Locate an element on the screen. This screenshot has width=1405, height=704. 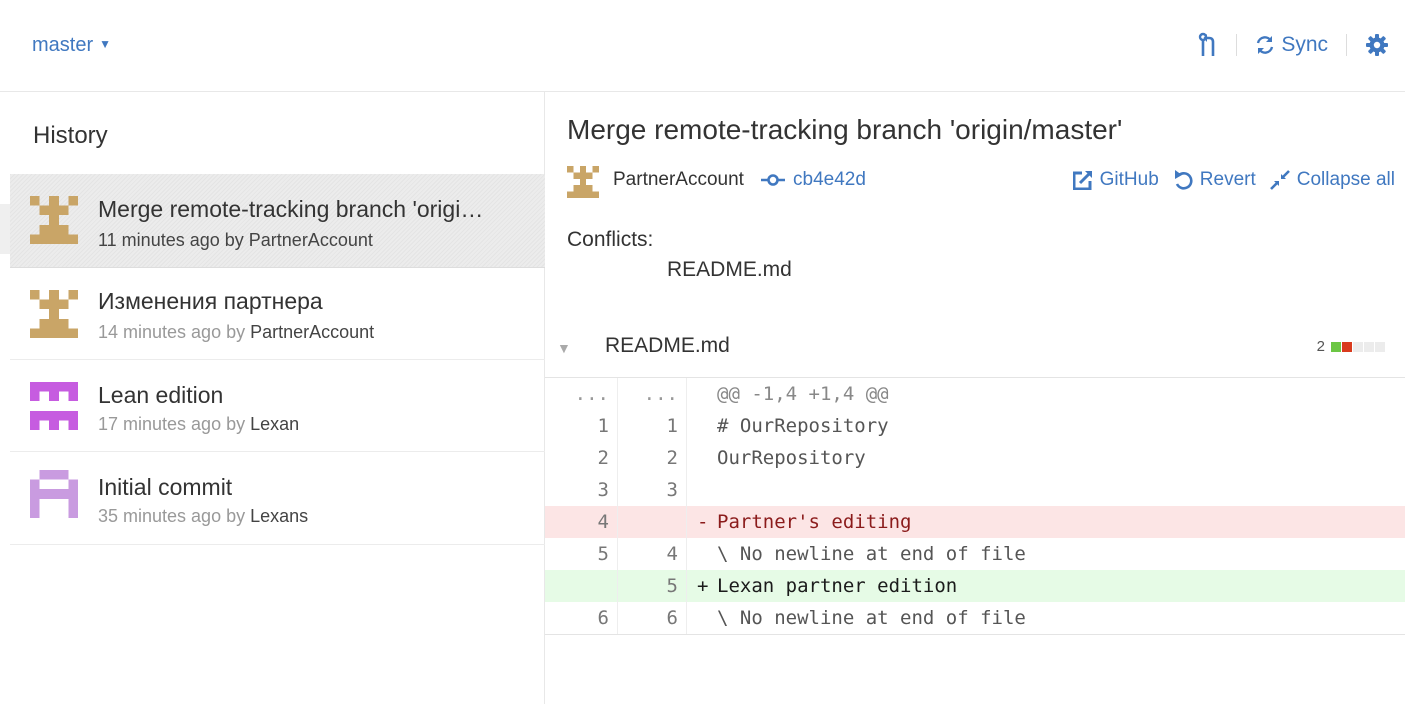
new-line-number: 1 is located at coordinates (652, 426).